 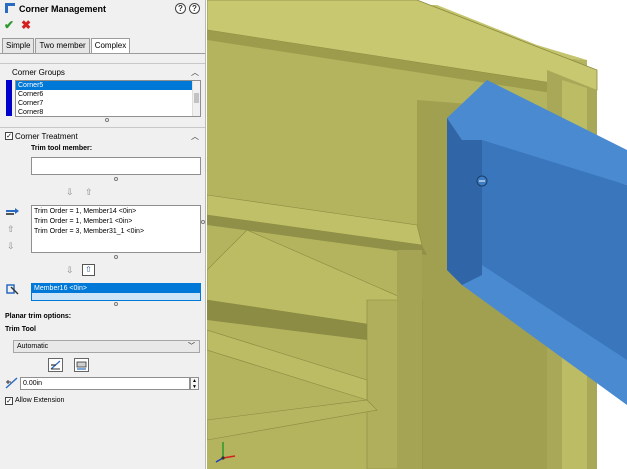 What do you see at coordinates (18, 45) in the screenshot?
I see `tab-simple: Simple` at bounding box center [18, 45].